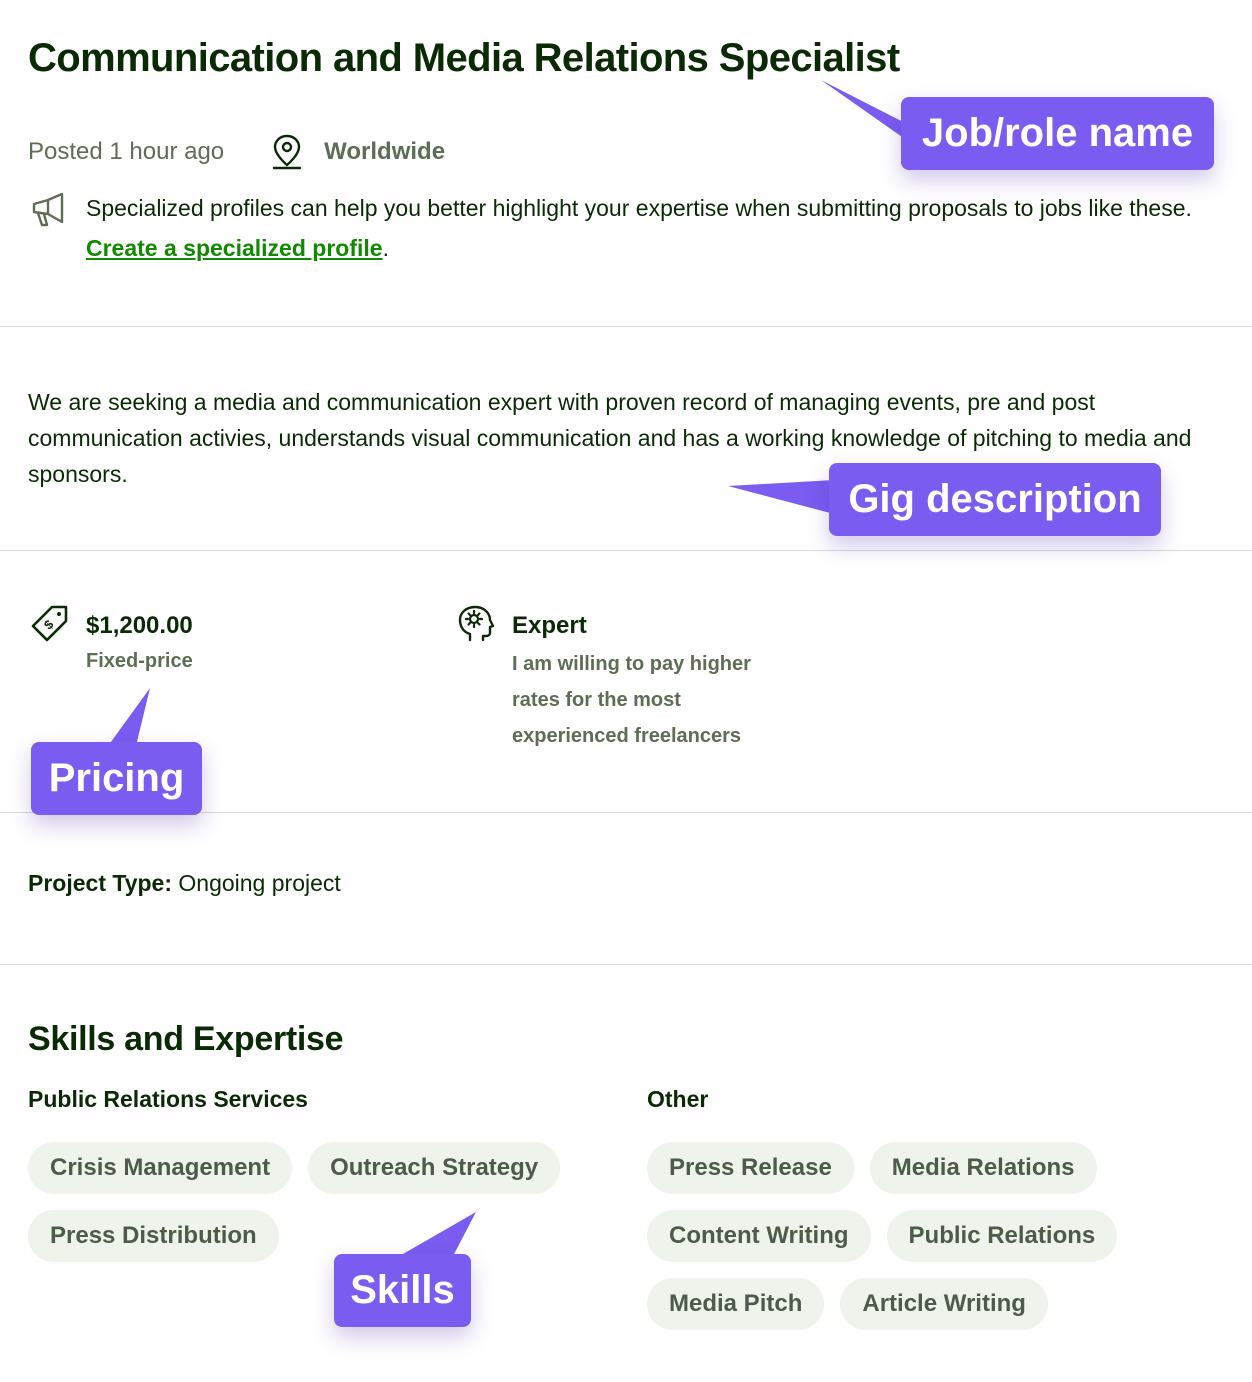 This screenshot has width=1252, height=1382. What do you see at coordinates (944, 1304) in the screenshot?
I see `skill-chip: Article Writing` at bounding box center [944, 1304].